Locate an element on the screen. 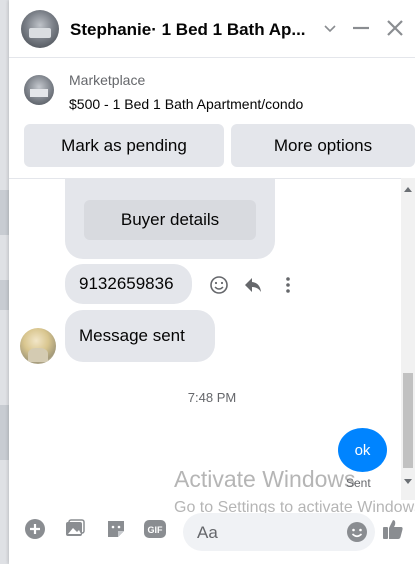 The height and width of the screenshot is (564, 415). react-emoji-icon is located at coordinates (219, 285).